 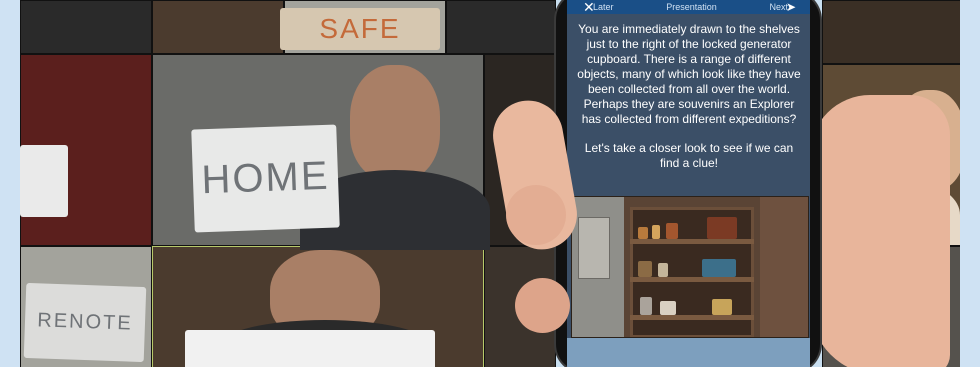 I want to click on next-arrow-icon: ➤, so click(x=791, y=7).